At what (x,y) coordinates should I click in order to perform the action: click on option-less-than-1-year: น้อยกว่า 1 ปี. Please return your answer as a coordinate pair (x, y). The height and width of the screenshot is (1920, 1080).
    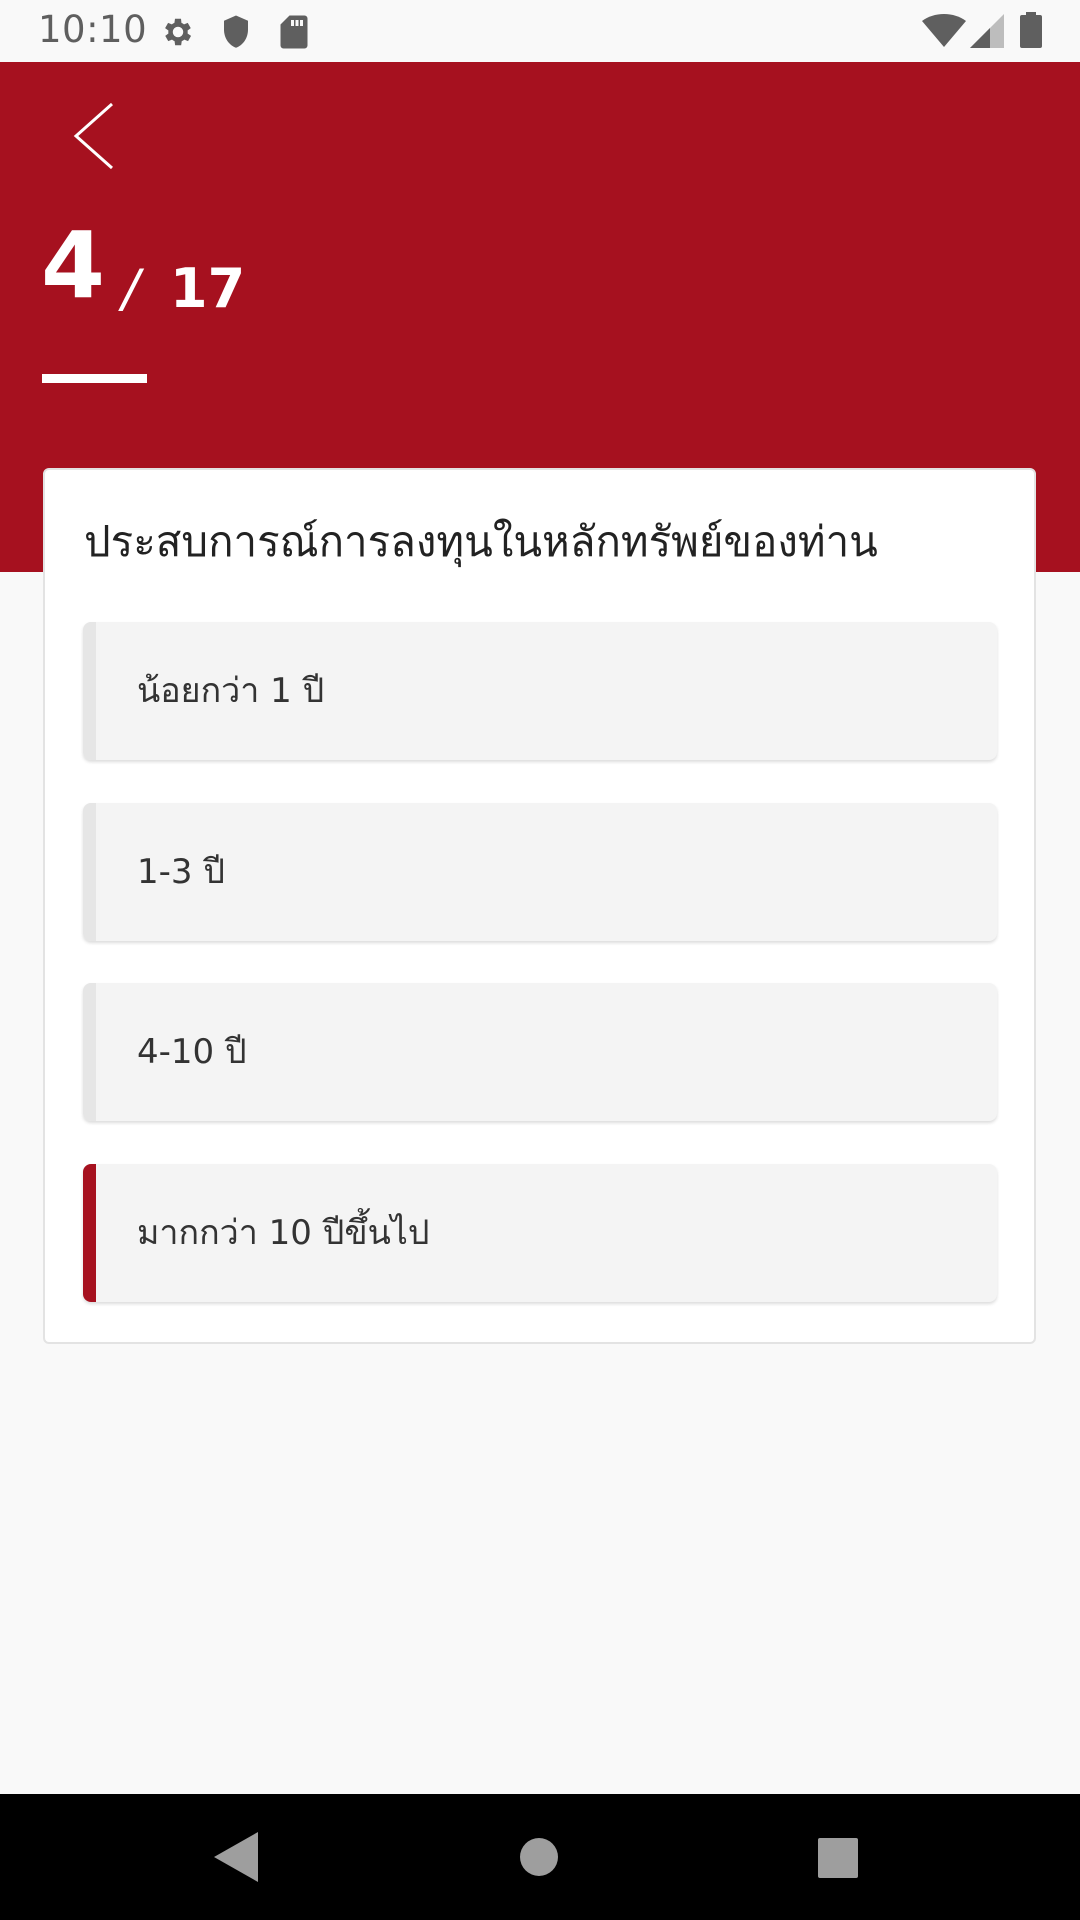
    Looking at the image, I should click on (540, 691).